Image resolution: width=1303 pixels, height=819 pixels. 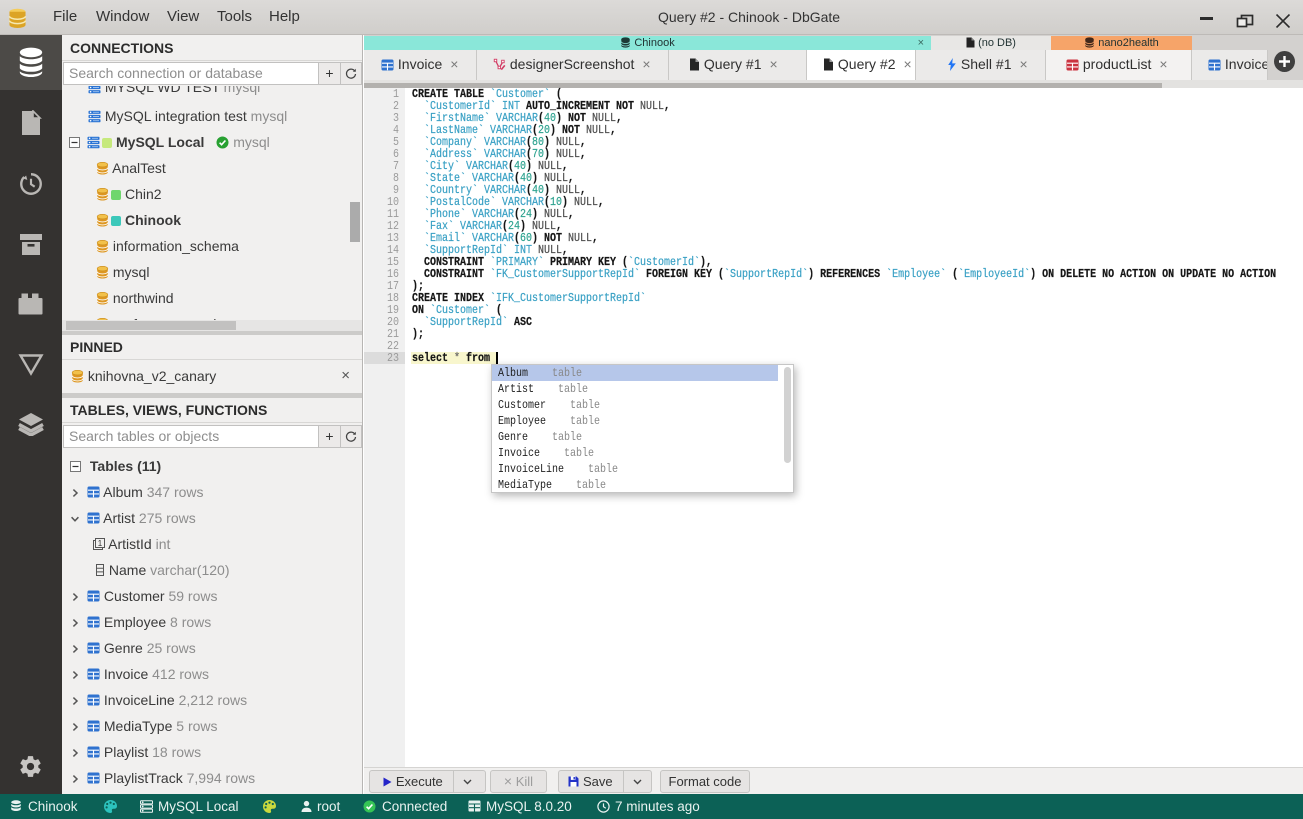 I want to click on svg-text: 1, so click(x=100, y=543).